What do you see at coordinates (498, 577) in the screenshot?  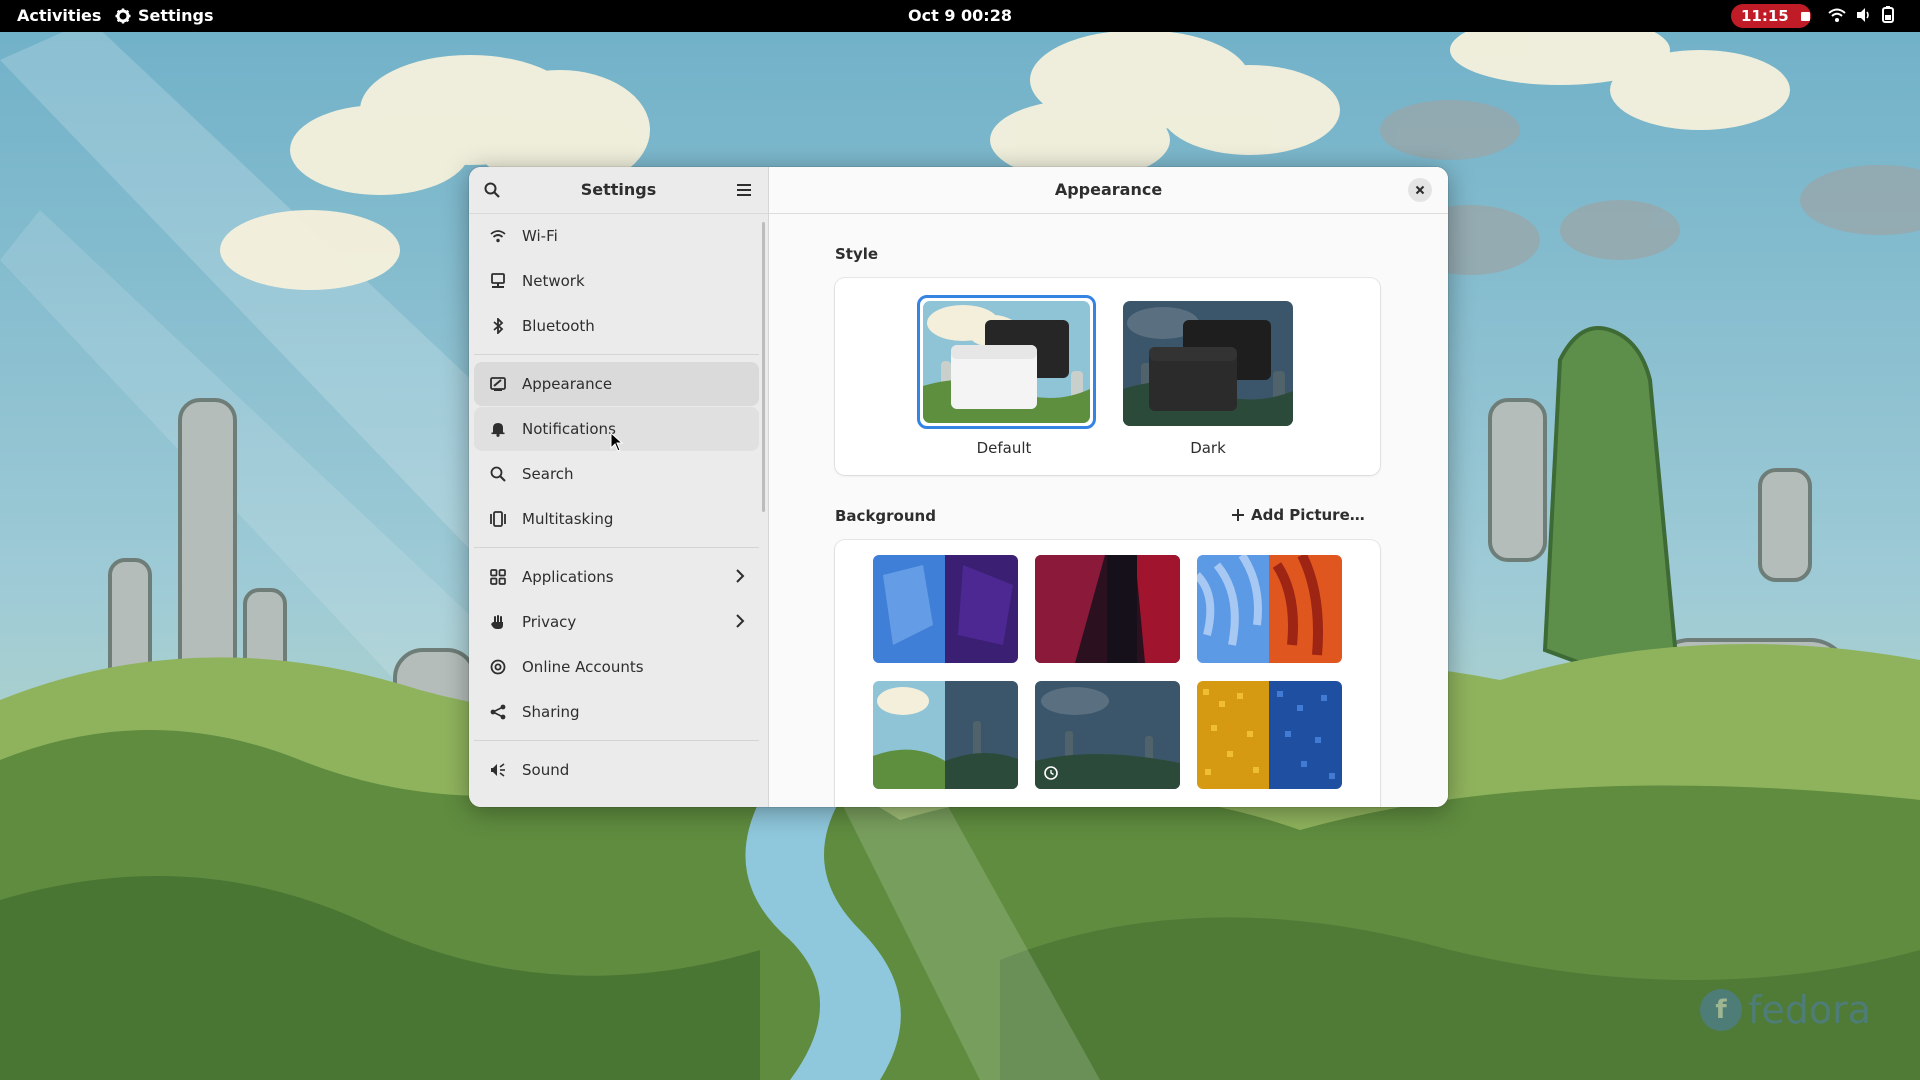 I see `grid-icon` at bounding box center [498, 577].